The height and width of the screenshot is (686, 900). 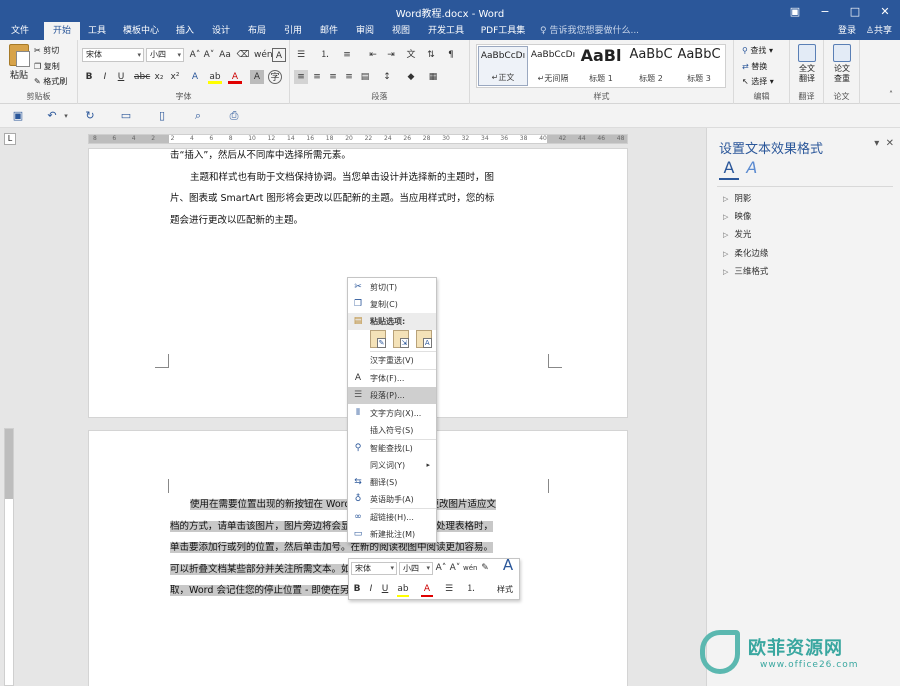 What do you see at coordinates (758, 81) in the screenshot?
I see `select-button: ↖ 选择 ▾` at bounding box center [758, 81].